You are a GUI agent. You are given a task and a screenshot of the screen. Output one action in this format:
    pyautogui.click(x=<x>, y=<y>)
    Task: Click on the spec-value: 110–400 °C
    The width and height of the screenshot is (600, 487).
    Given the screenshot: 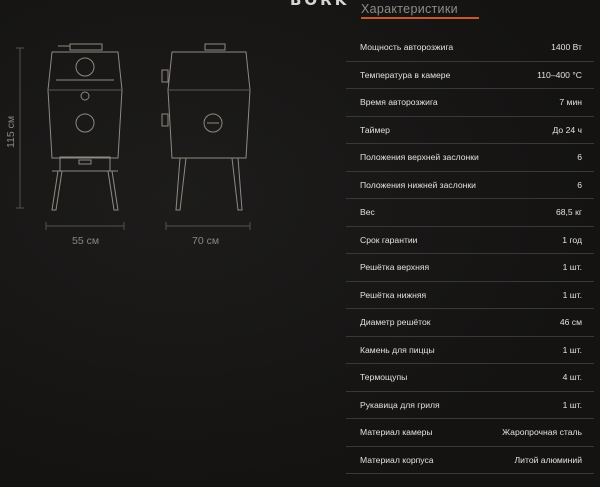 What is the action you would take?
    pyautogui.click(x=559, y=74)
    